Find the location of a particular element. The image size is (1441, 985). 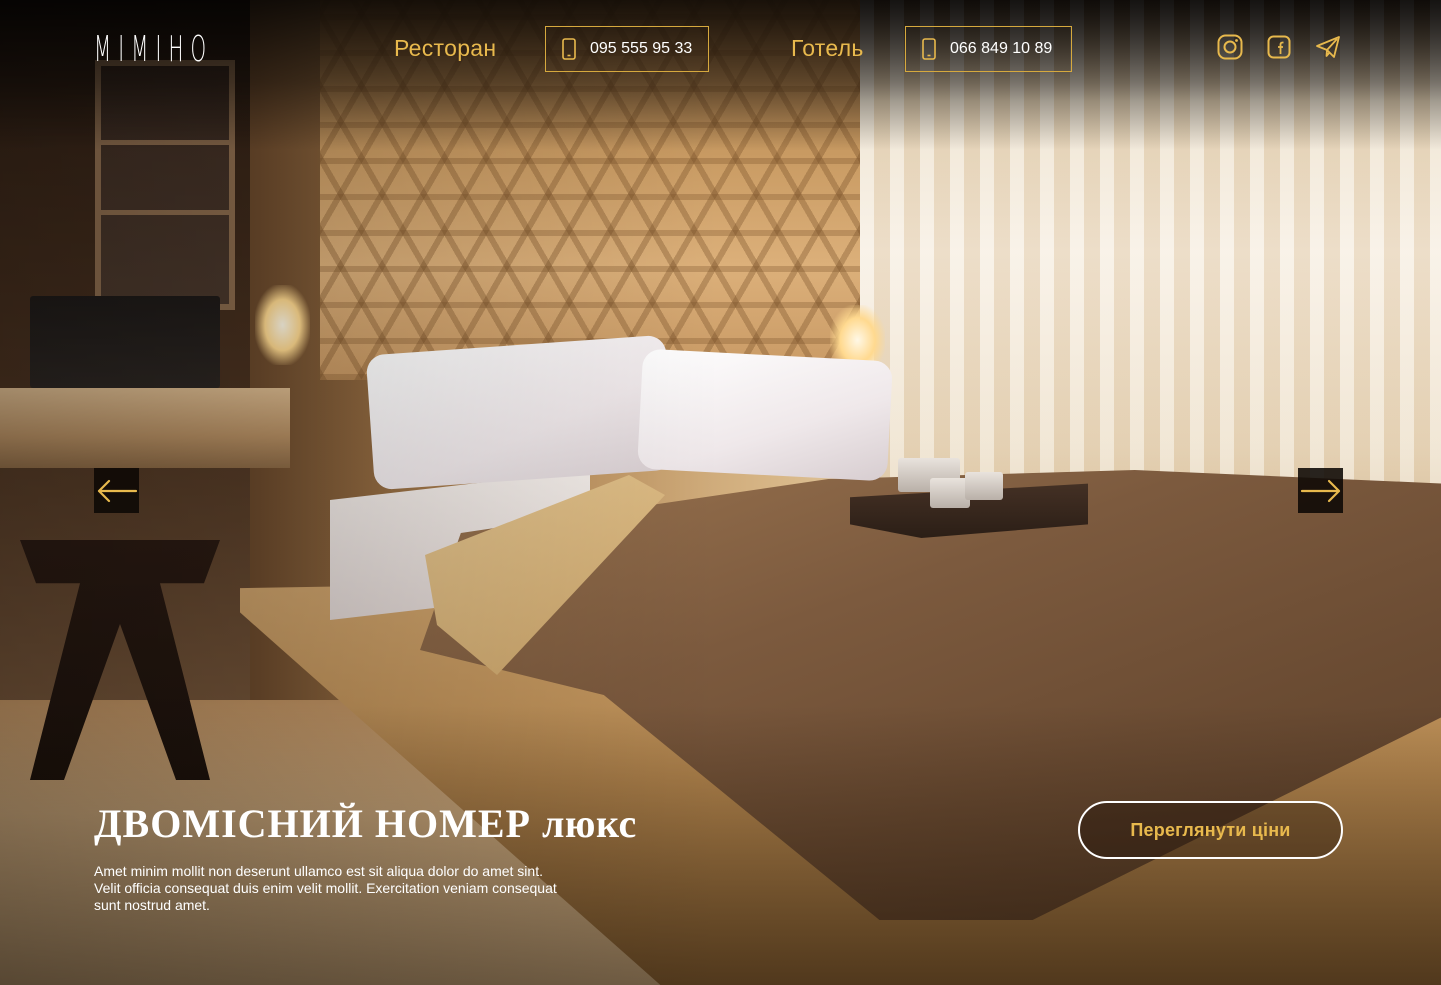

arrow-right-icon is located at coordinates (1320, 490).